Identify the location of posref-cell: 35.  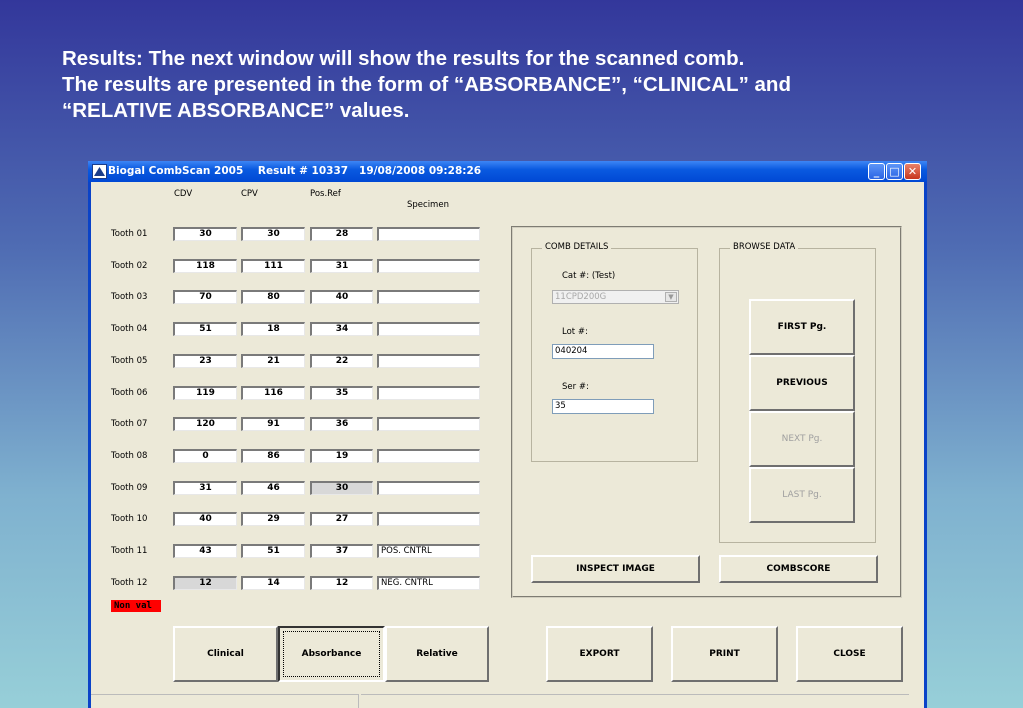
(341, 393).